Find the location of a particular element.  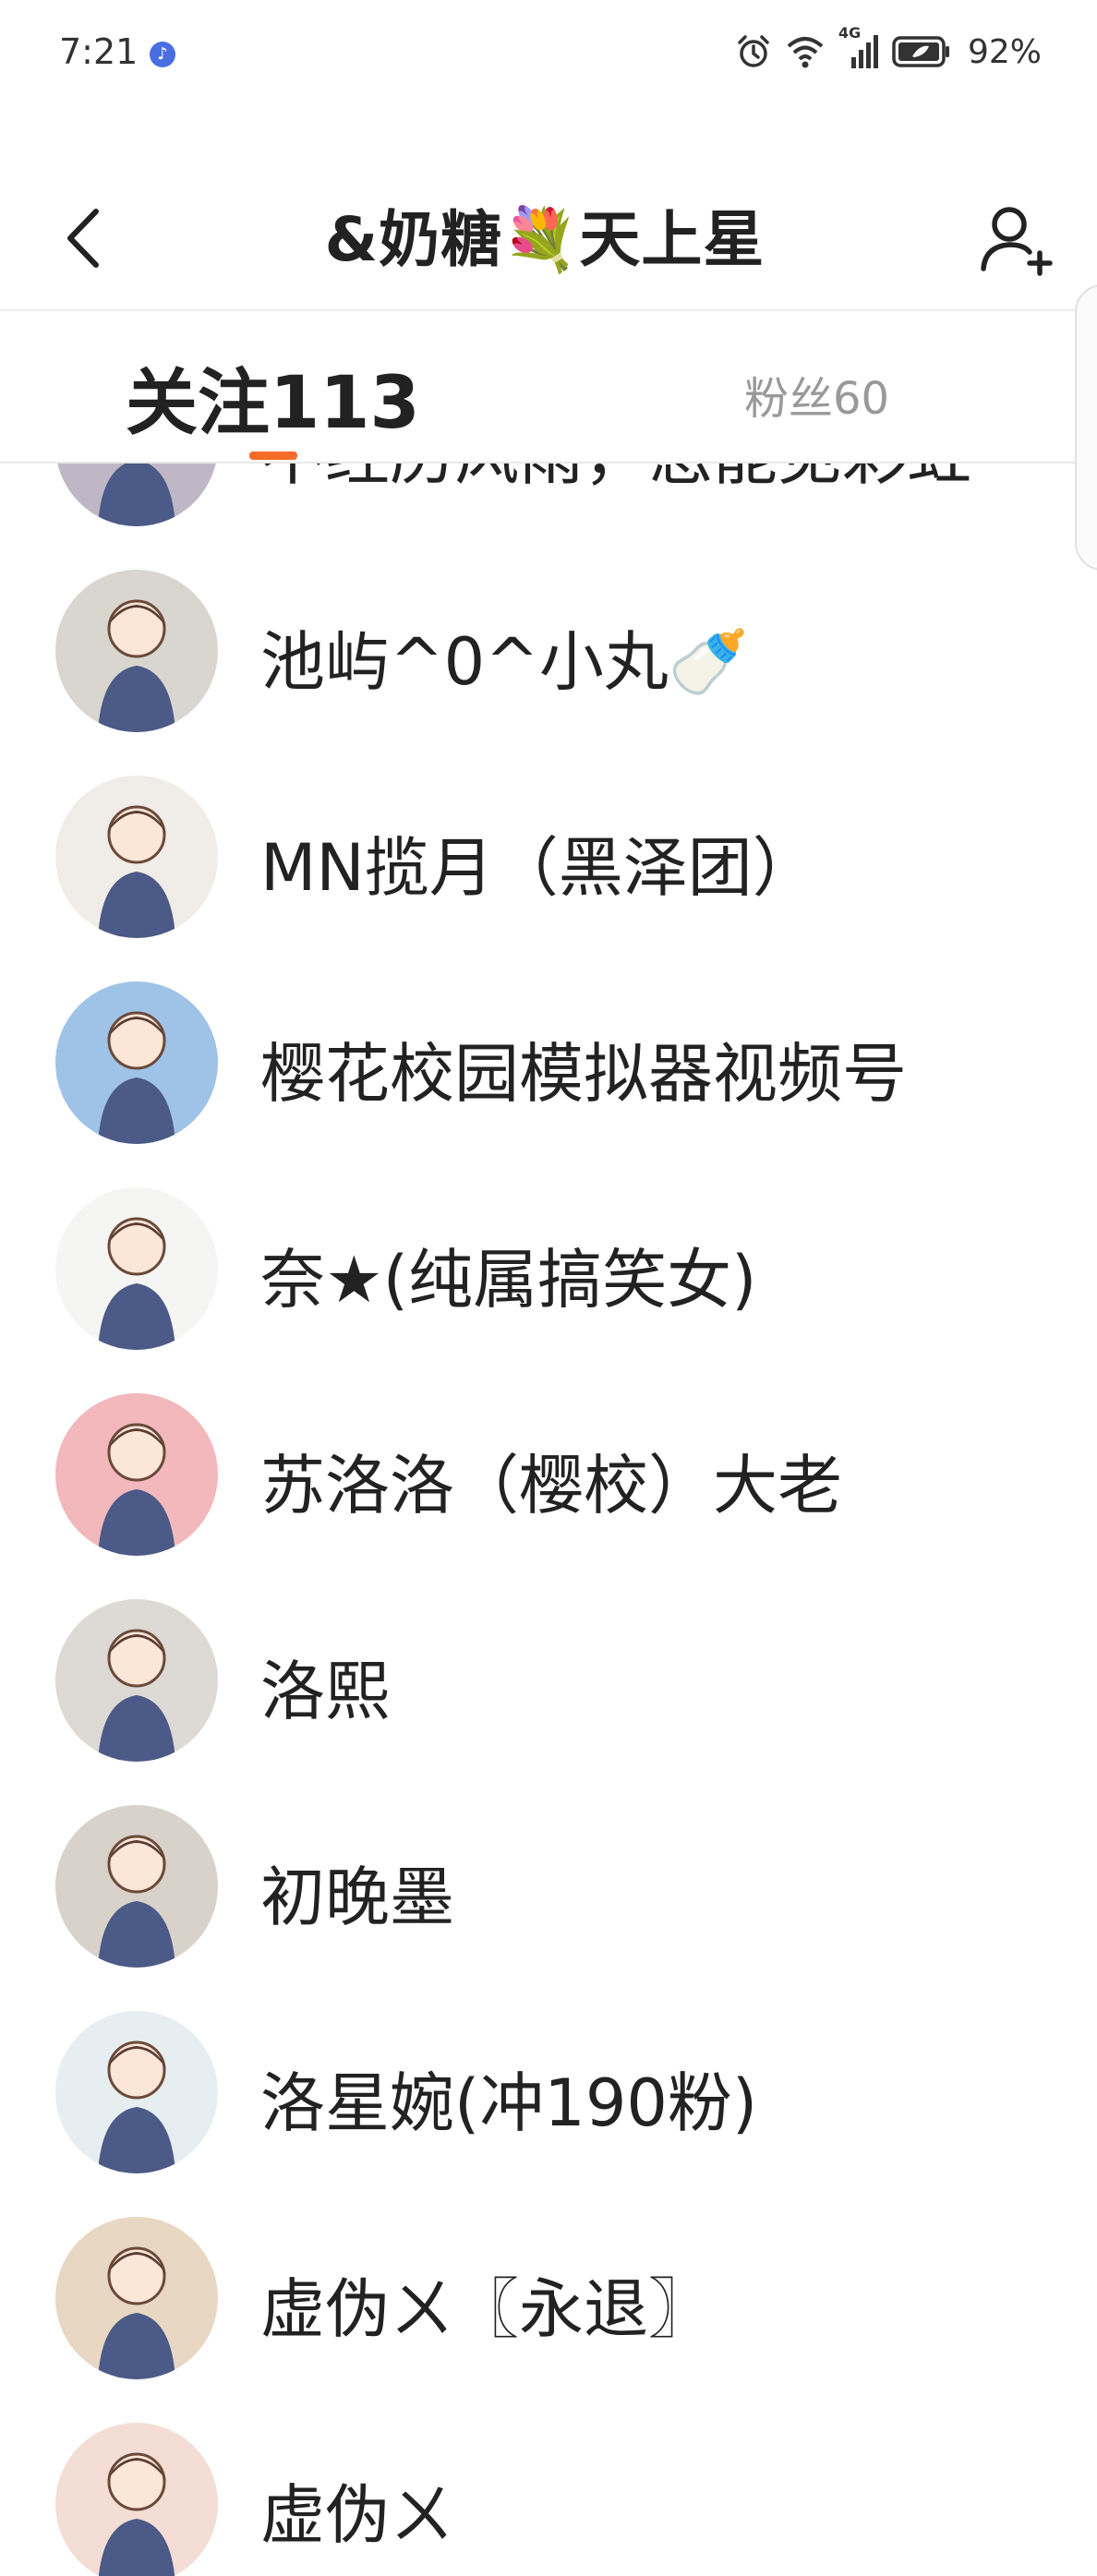

back-button is located at coordinates (83, 238).